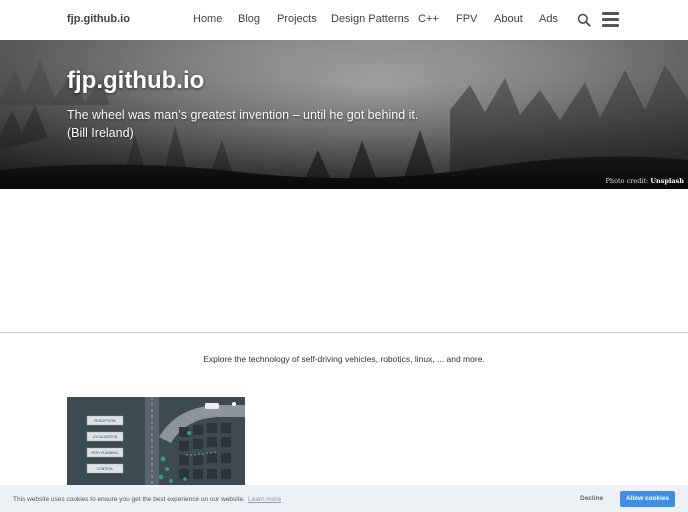 This screenshot has height=512, width=688. What do you see at coordinates (136, 80) in the screenshot?
I see `hero-title: fjp.github.io` at bounding box center [136, 80].